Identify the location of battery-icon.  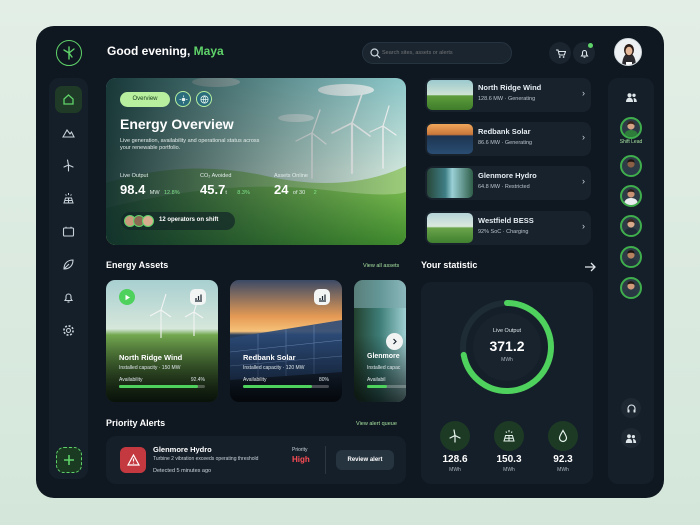
(68, 231).